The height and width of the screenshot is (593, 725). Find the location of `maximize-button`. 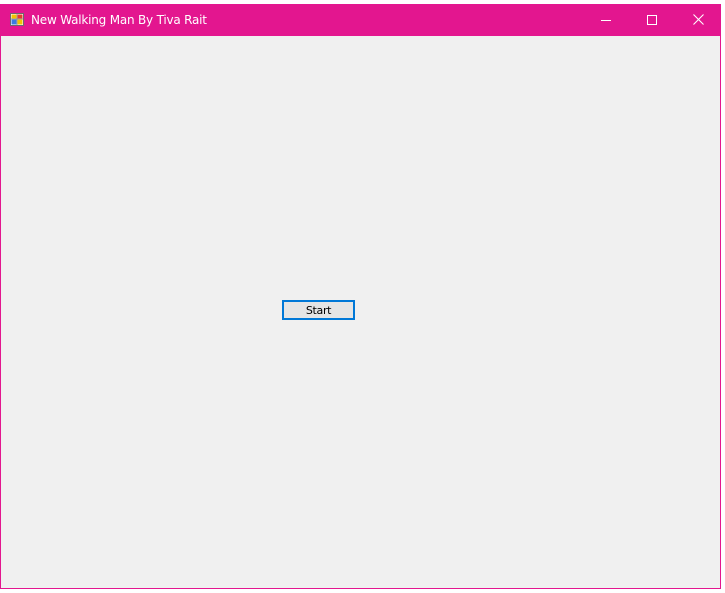

maximize-button is located at coordinates (652, 20).